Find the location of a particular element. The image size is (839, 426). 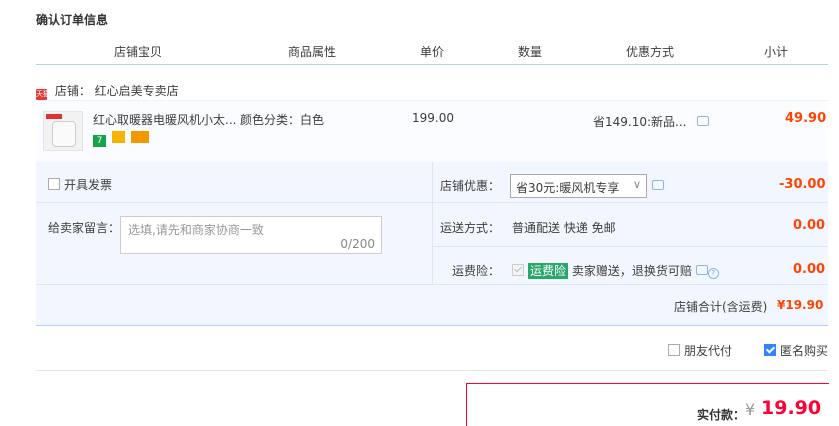

credit-card-icon is located at coordinates (139, 137).